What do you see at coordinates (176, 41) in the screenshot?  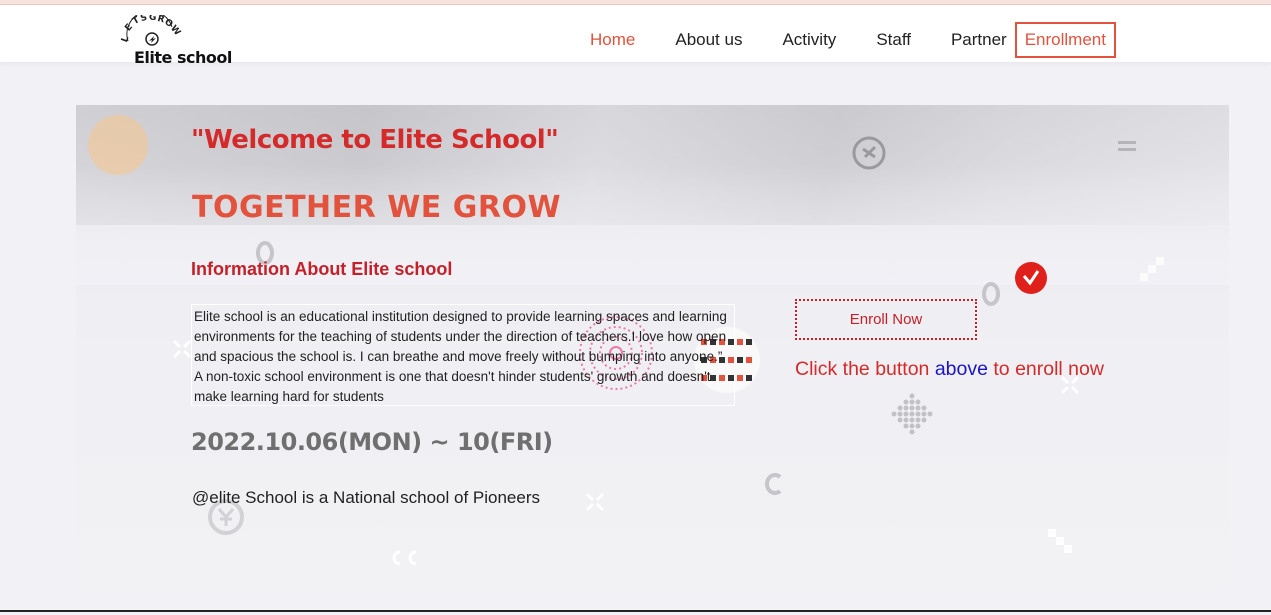 I see `site-logo: L E T S G R O W Elite school` at bounding box center [176, 41].